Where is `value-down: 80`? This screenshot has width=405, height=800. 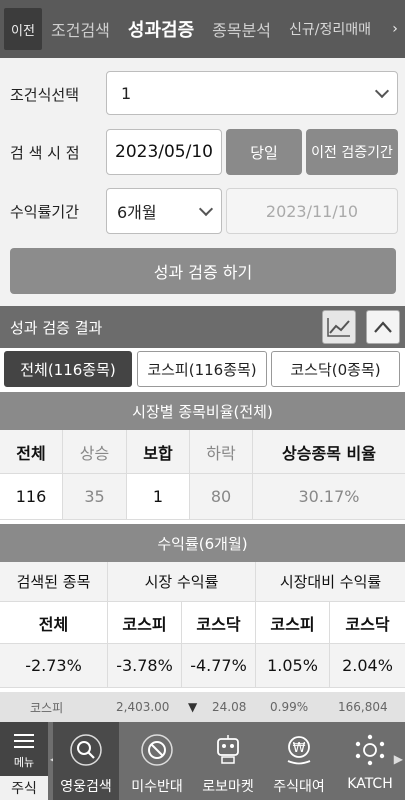 value-down: 80 is located at coordinates (221, 496).